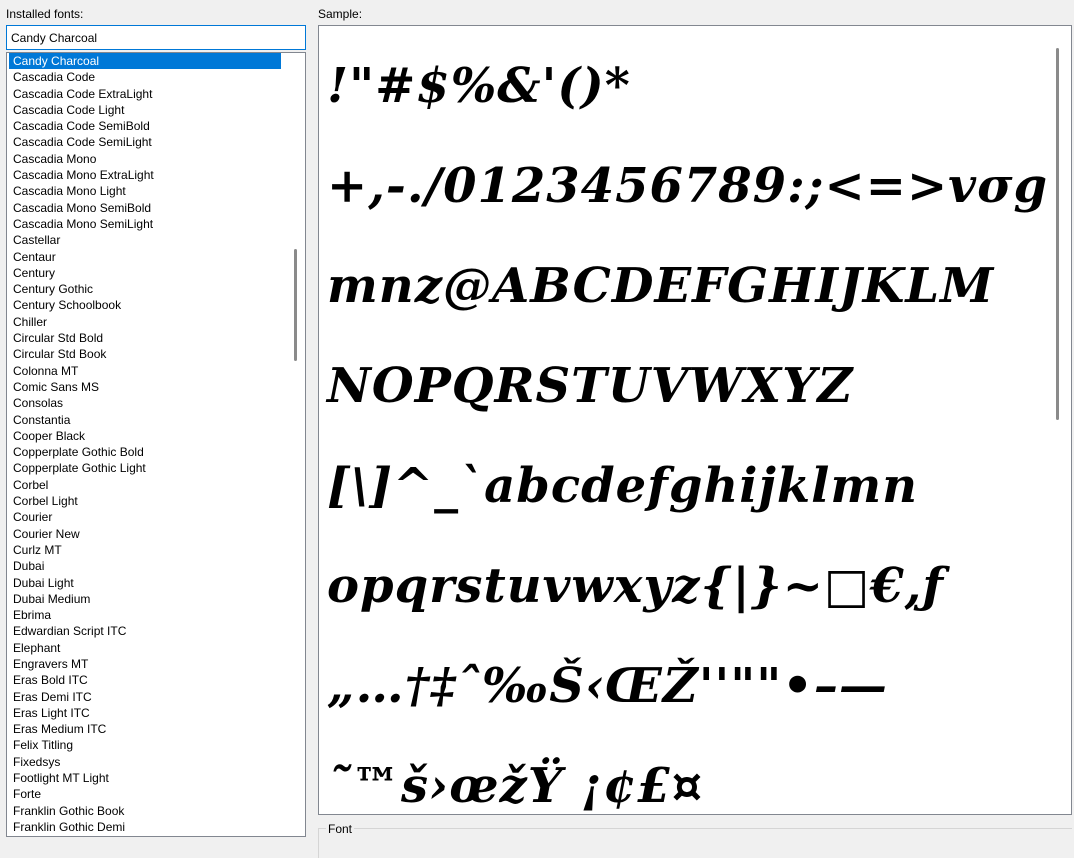 The image size is (1074, 858). Describe the element at coordinates (145, 94) in the screenshot. I see `font-list-item: Cascadia Code ExtraLight` at that location.